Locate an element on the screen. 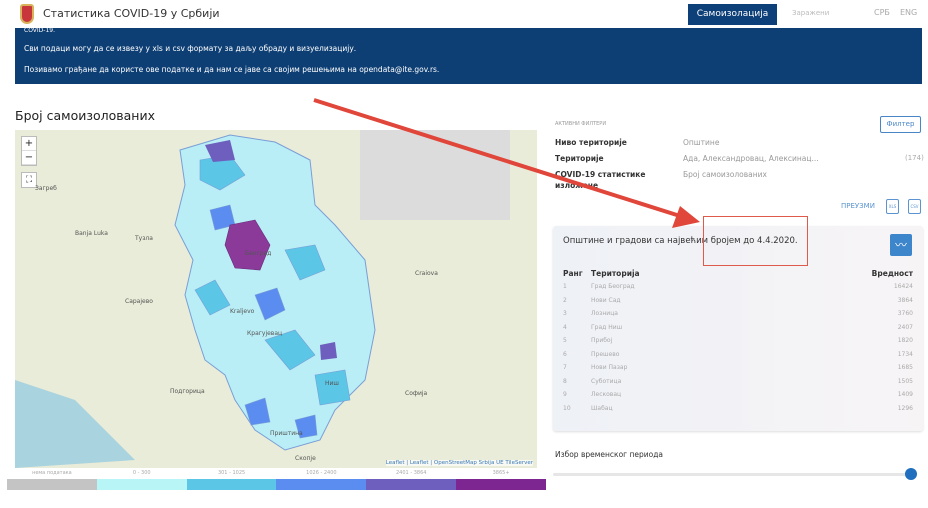  legend-label: 2401 - 3864 is located at coordinates (411, 473).